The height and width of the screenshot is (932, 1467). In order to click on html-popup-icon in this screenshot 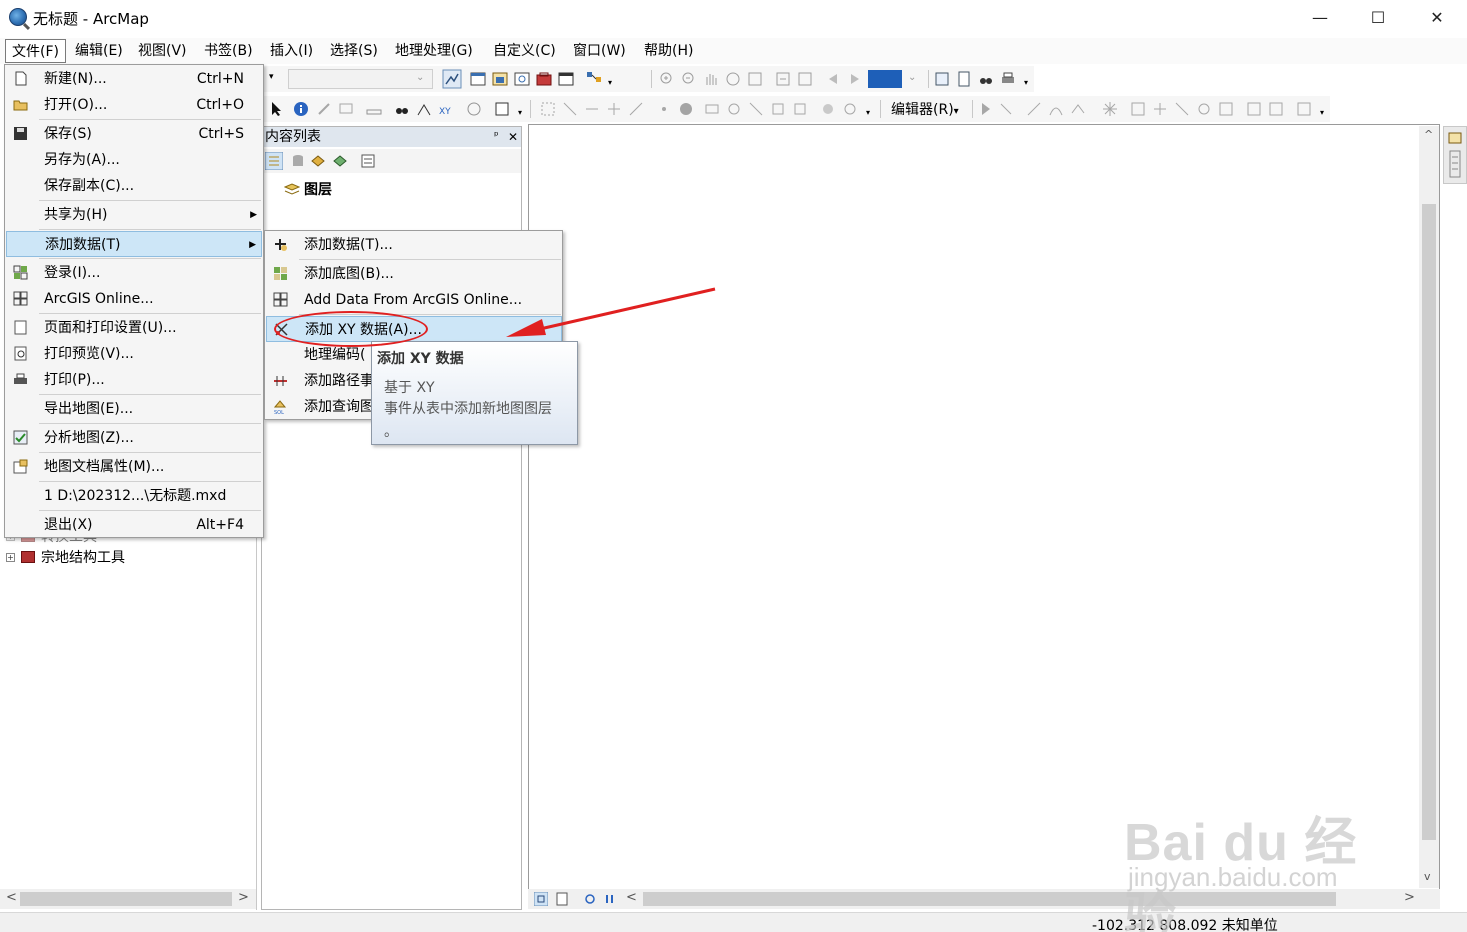, I will do `click(346, 109)`.